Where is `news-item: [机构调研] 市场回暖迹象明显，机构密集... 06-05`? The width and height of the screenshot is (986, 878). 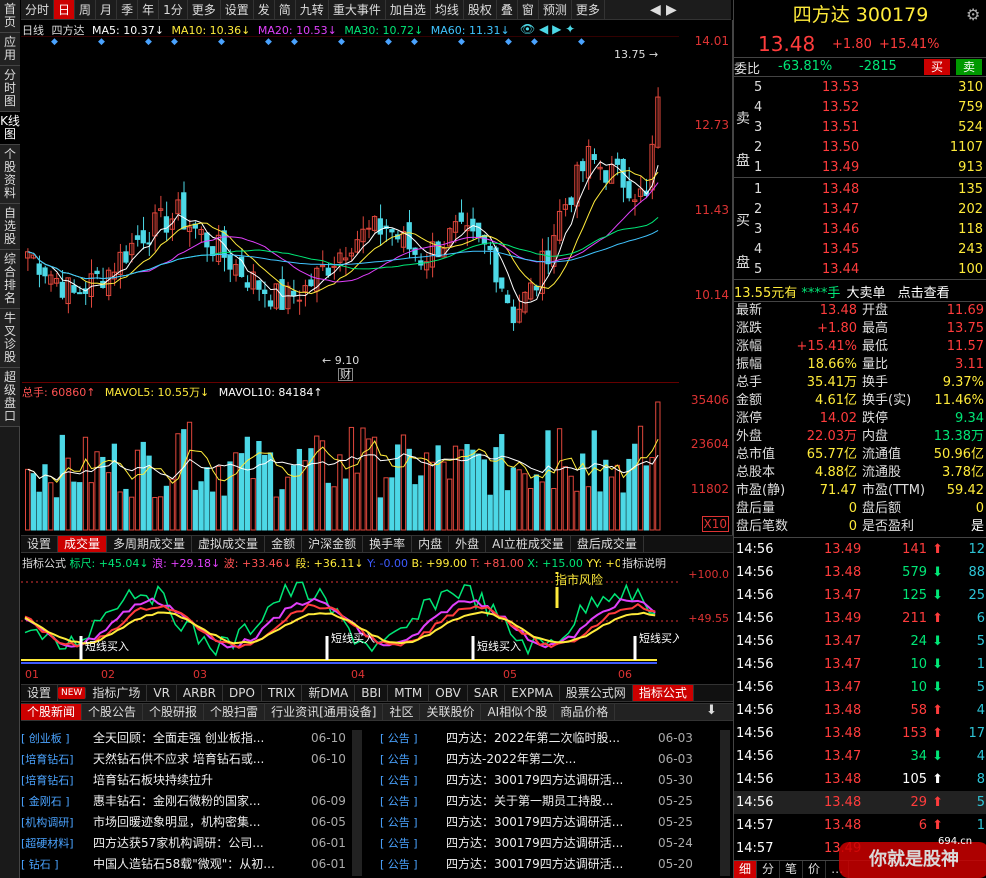
news-item: [机构调研] 市场回暖迹象明显，机构密集... 06-05 is located at coordinates (186, 822).